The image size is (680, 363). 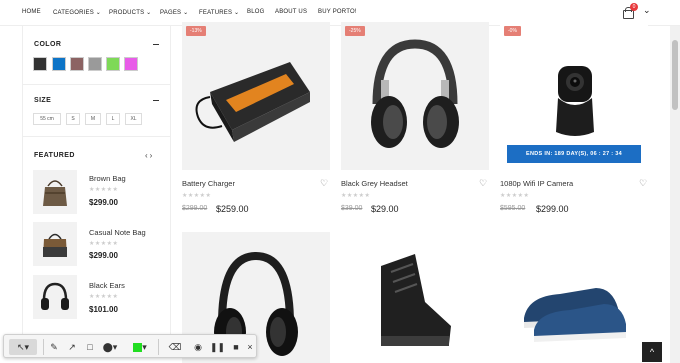 What do you see at coordinates (250, 347) in the screenshot?
I see `close-icon: ×` at bounding box center [250, 347].